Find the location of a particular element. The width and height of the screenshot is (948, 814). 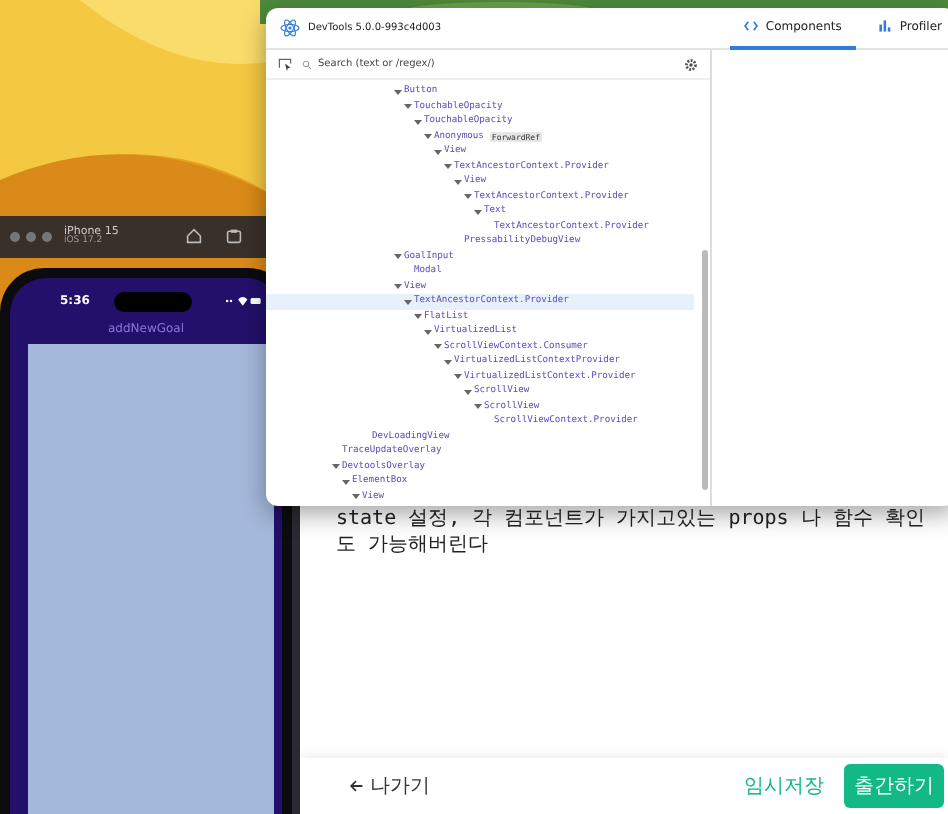

dynamic-island is located at coordinates (153, 301).